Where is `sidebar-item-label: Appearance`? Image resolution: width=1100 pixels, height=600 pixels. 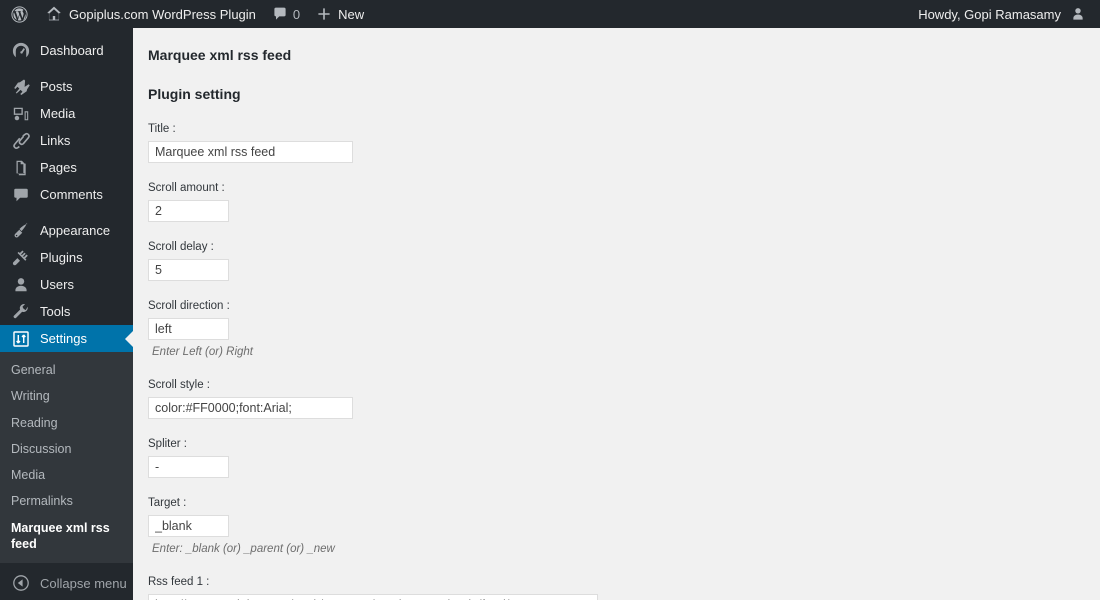
sidebar-item-label: Appearance is located at coordinates (75, 230).